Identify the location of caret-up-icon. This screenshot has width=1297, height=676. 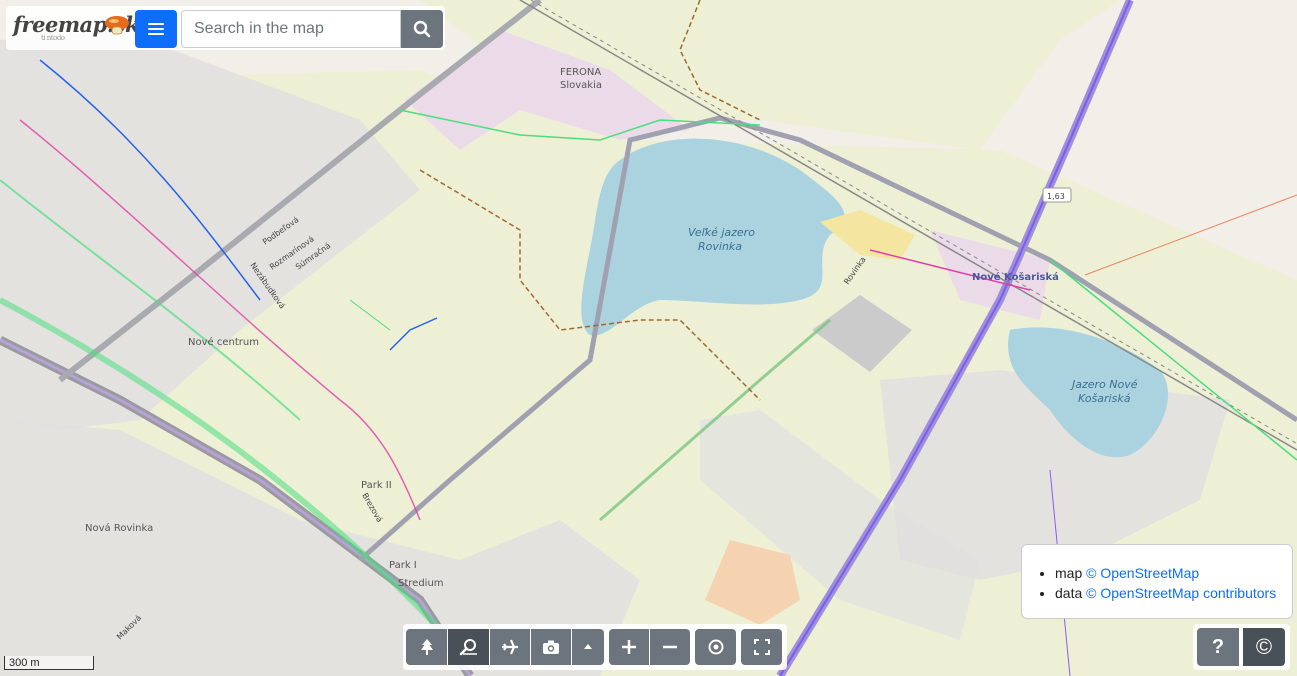
(588, 646).